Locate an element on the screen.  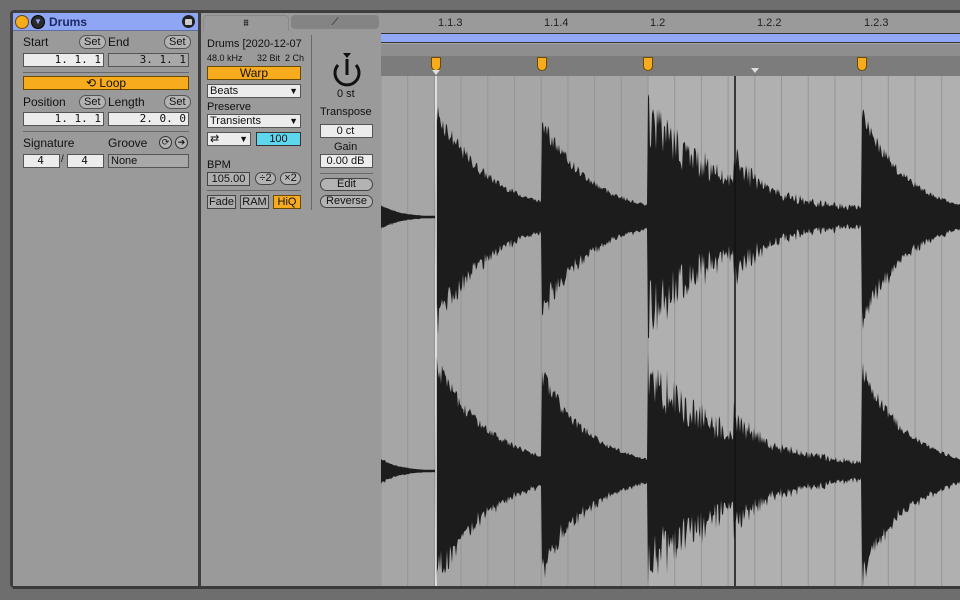
start-marker is located at coordinates (436, 72).